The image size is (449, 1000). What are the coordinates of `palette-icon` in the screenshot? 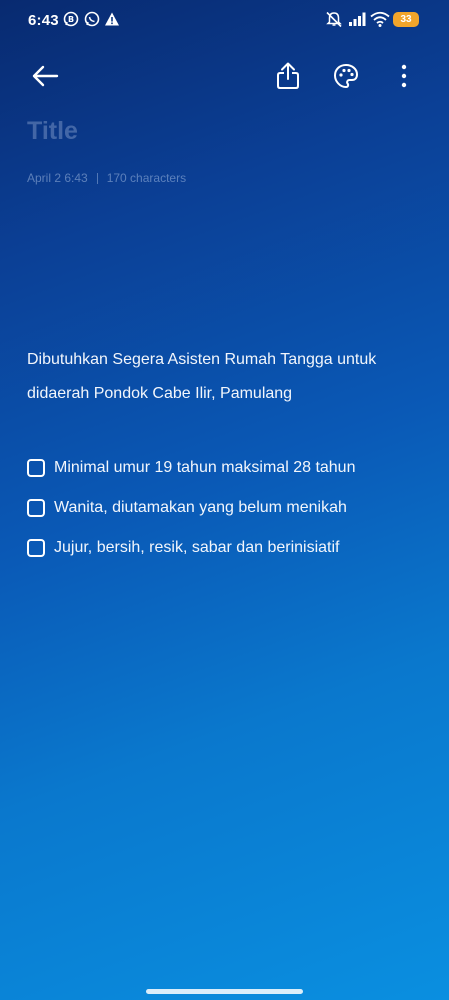 It's located at (346, 78).